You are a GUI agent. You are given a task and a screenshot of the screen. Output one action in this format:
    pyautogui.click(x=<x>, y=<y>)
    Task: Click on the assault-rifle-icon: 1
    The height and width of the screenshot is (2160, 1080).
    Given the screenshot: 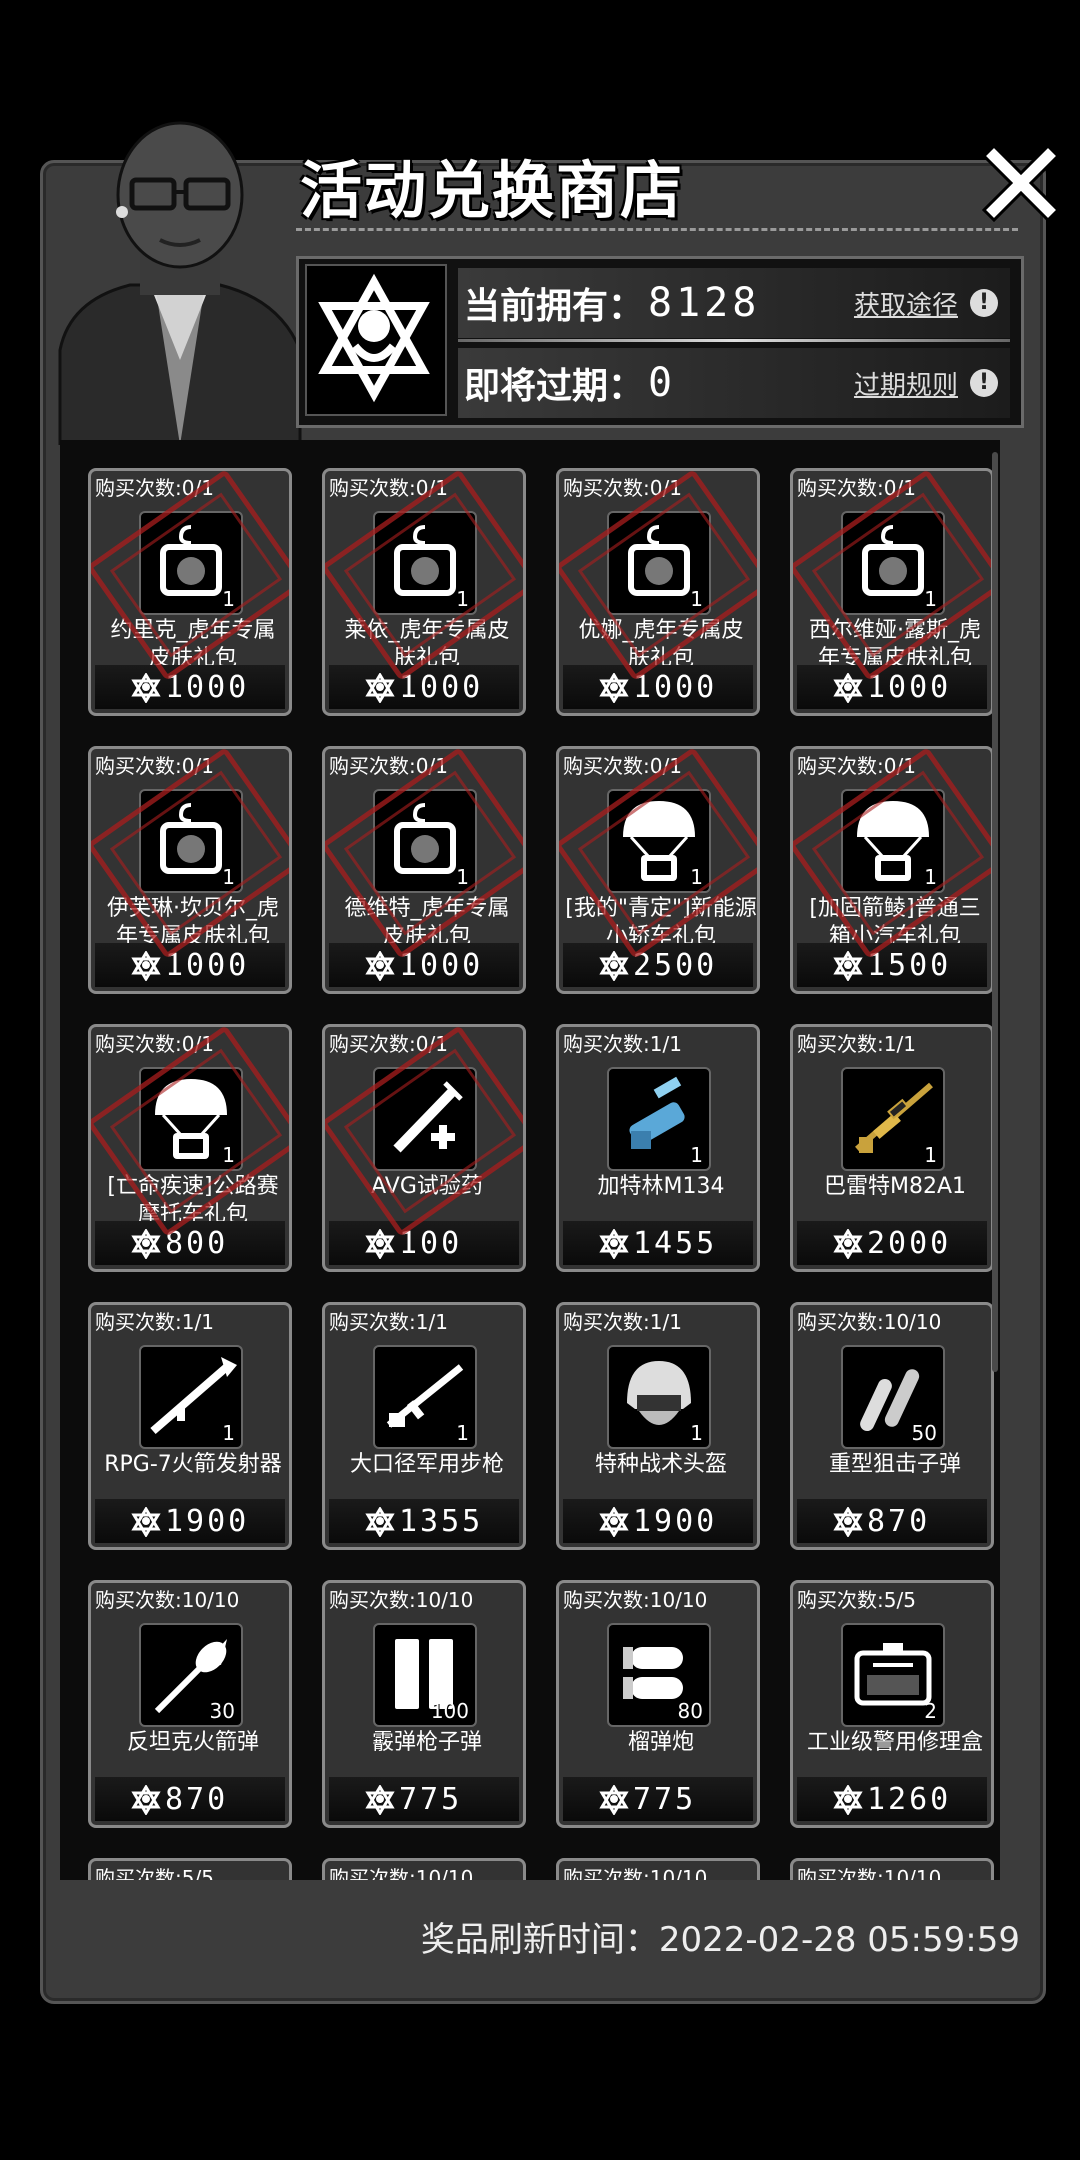 What is the action you would take?
    pyautogui.click(x=425, y=1397)
    